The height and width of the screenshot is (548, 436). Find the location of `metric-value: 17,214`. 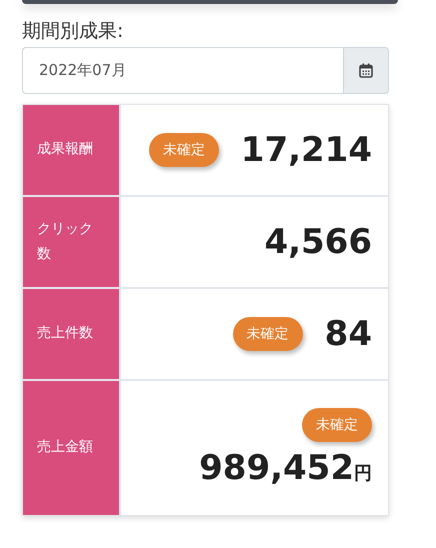

metric-value: 17,214 is located at coordinates (306, 150).